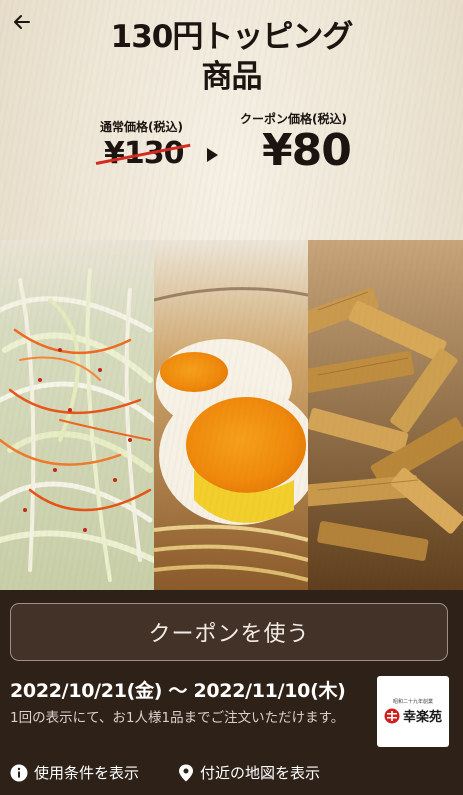  I want to click on coupon-price: ¥80, so click(307, 150).